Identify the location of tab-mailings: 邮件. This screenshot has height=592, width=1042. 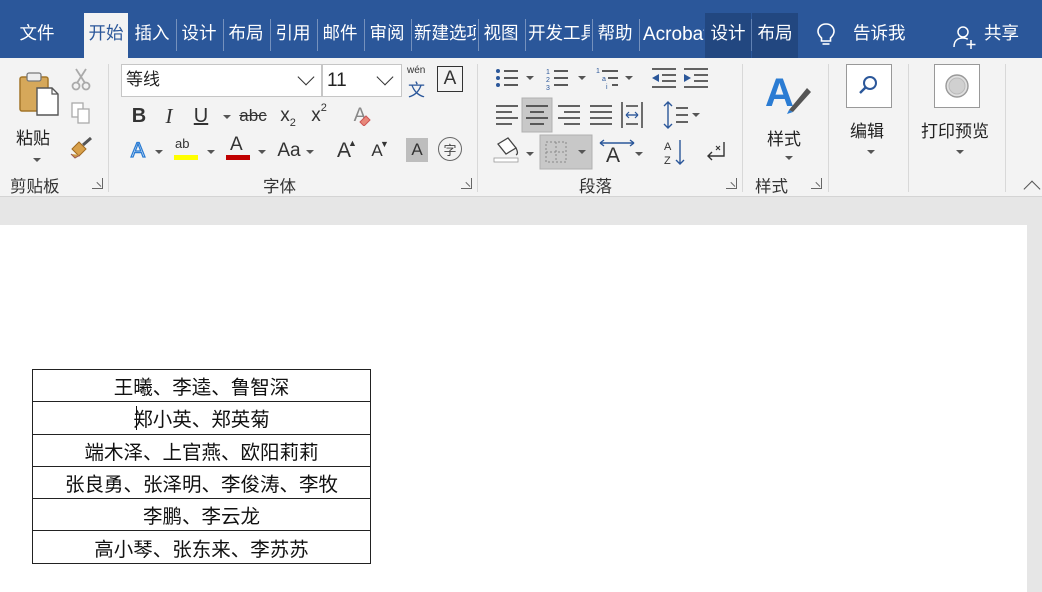
(340, 35).